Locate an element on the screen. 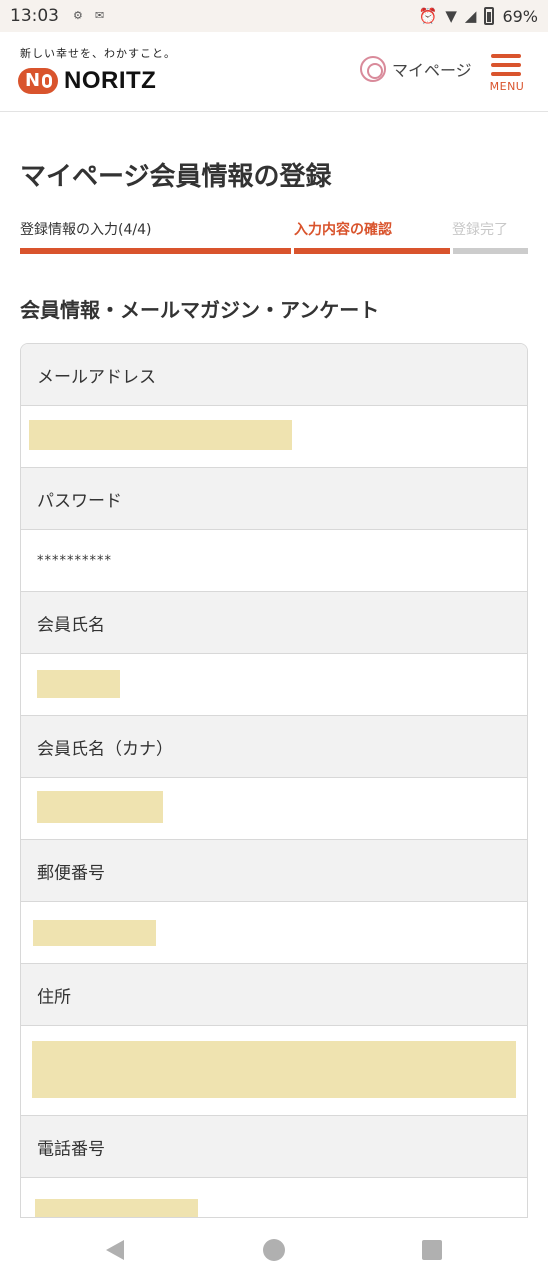 This screenshot has height=1280, width=548. home-icon is located at coordinates (274, 1250).